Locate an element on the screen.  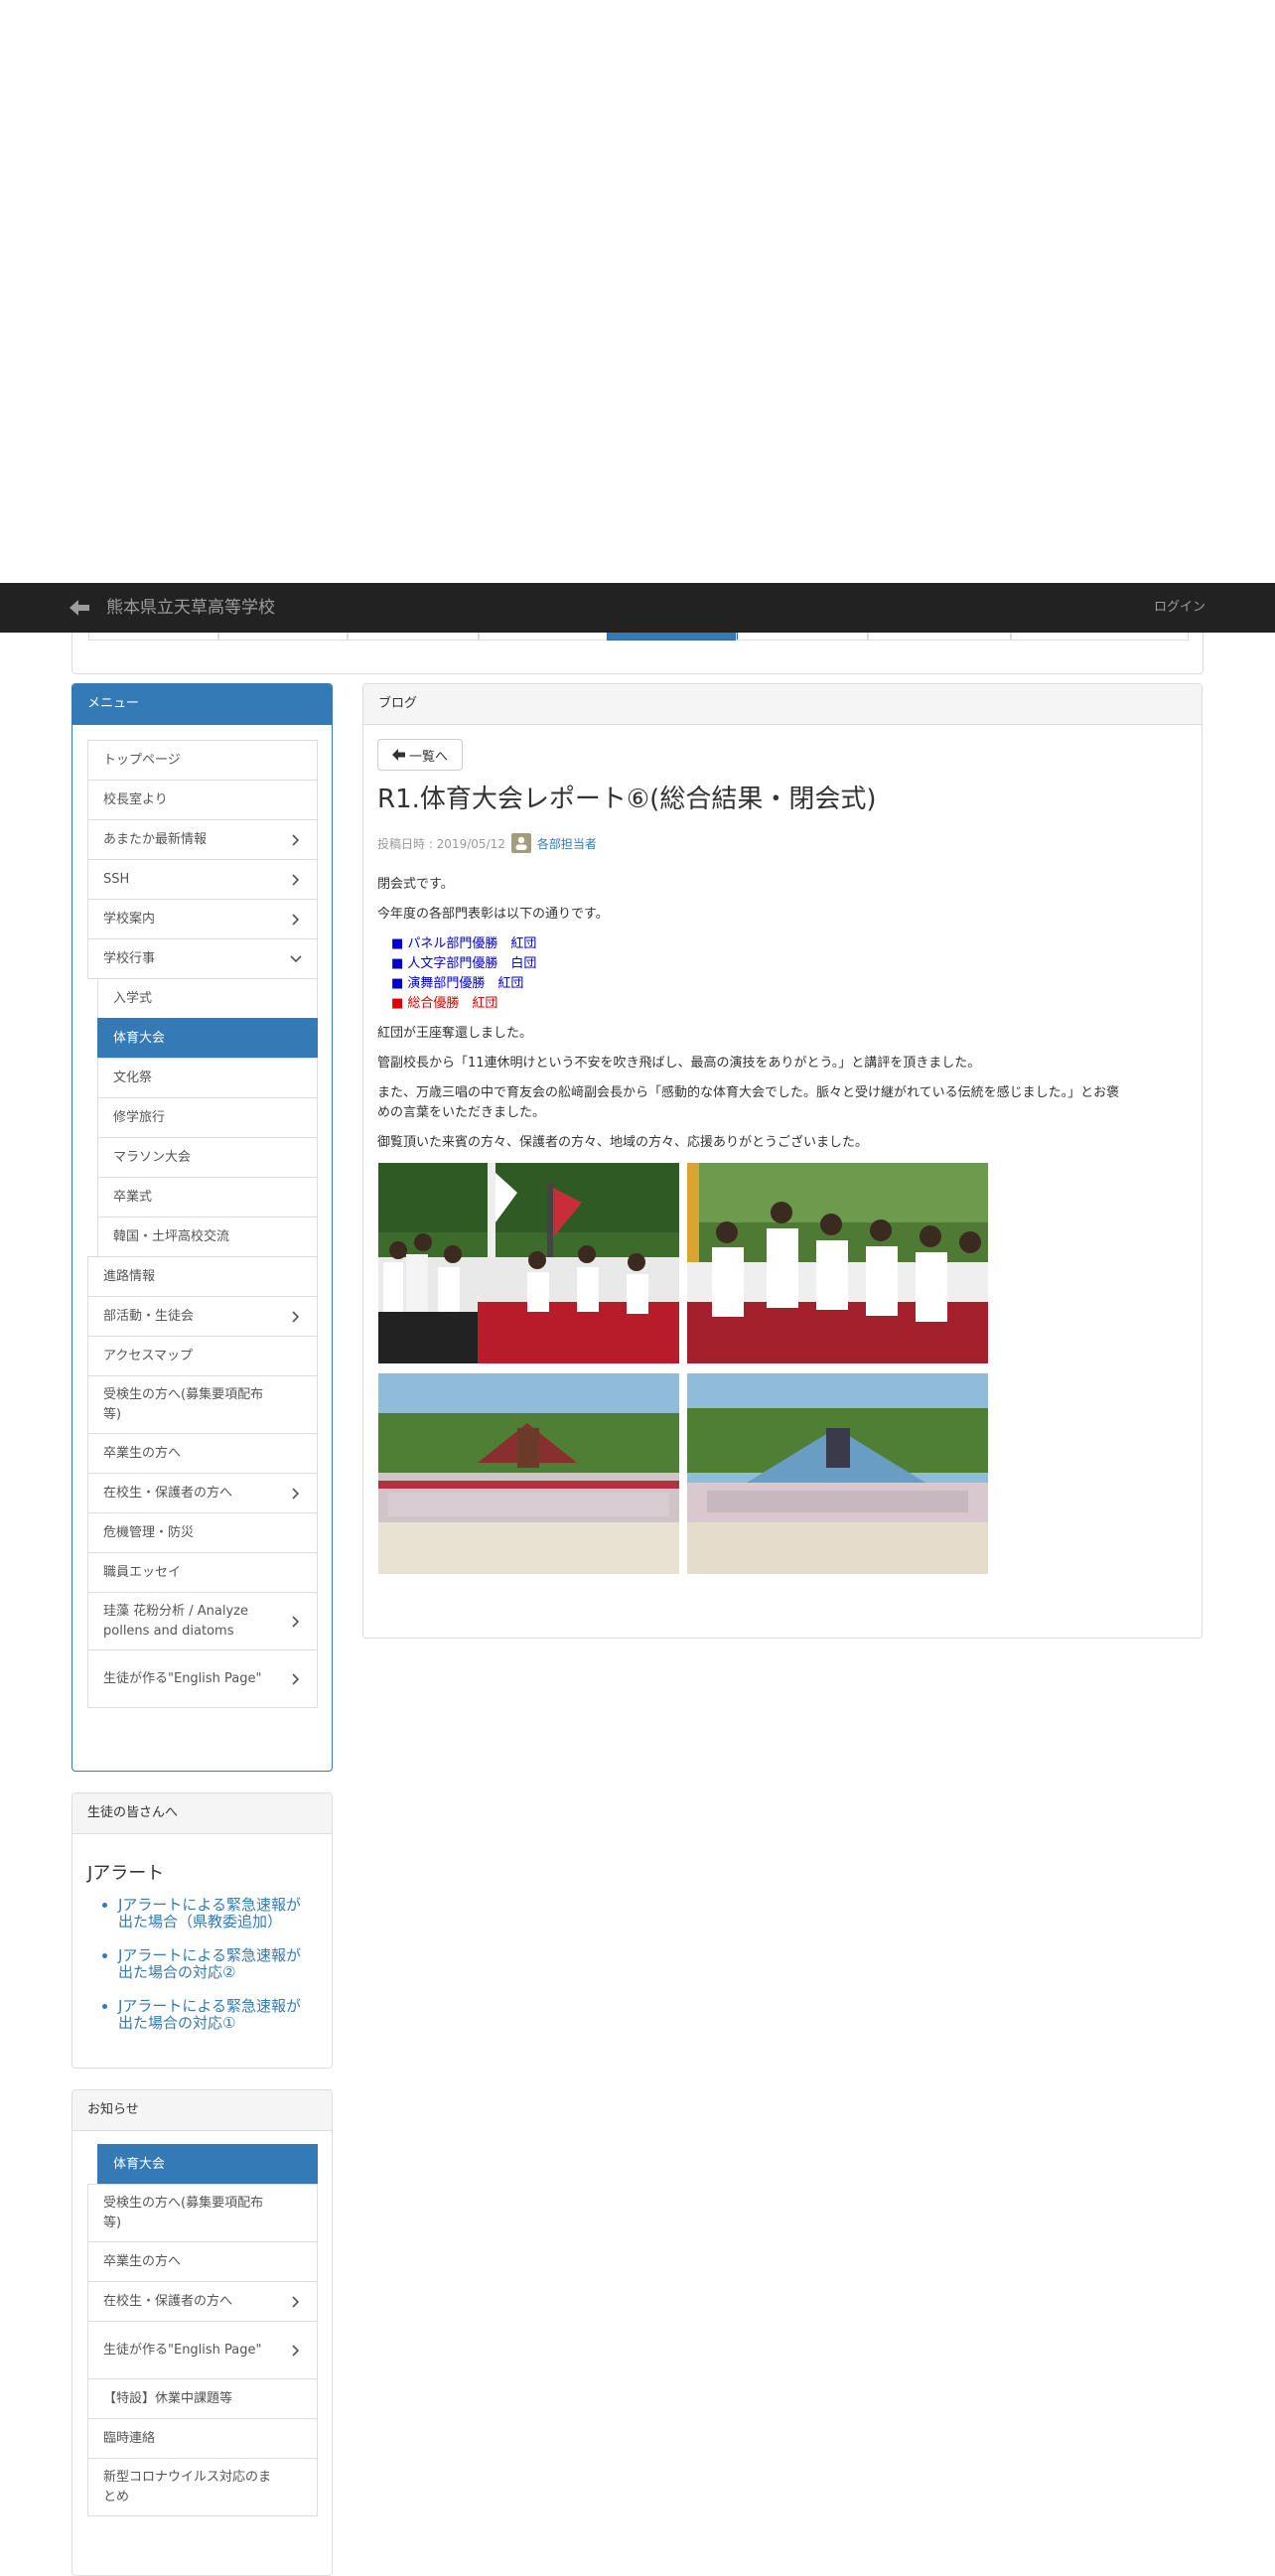
news-item: 受検生の方へ(募集要項配布等) is located at coordinates (202, 2213).